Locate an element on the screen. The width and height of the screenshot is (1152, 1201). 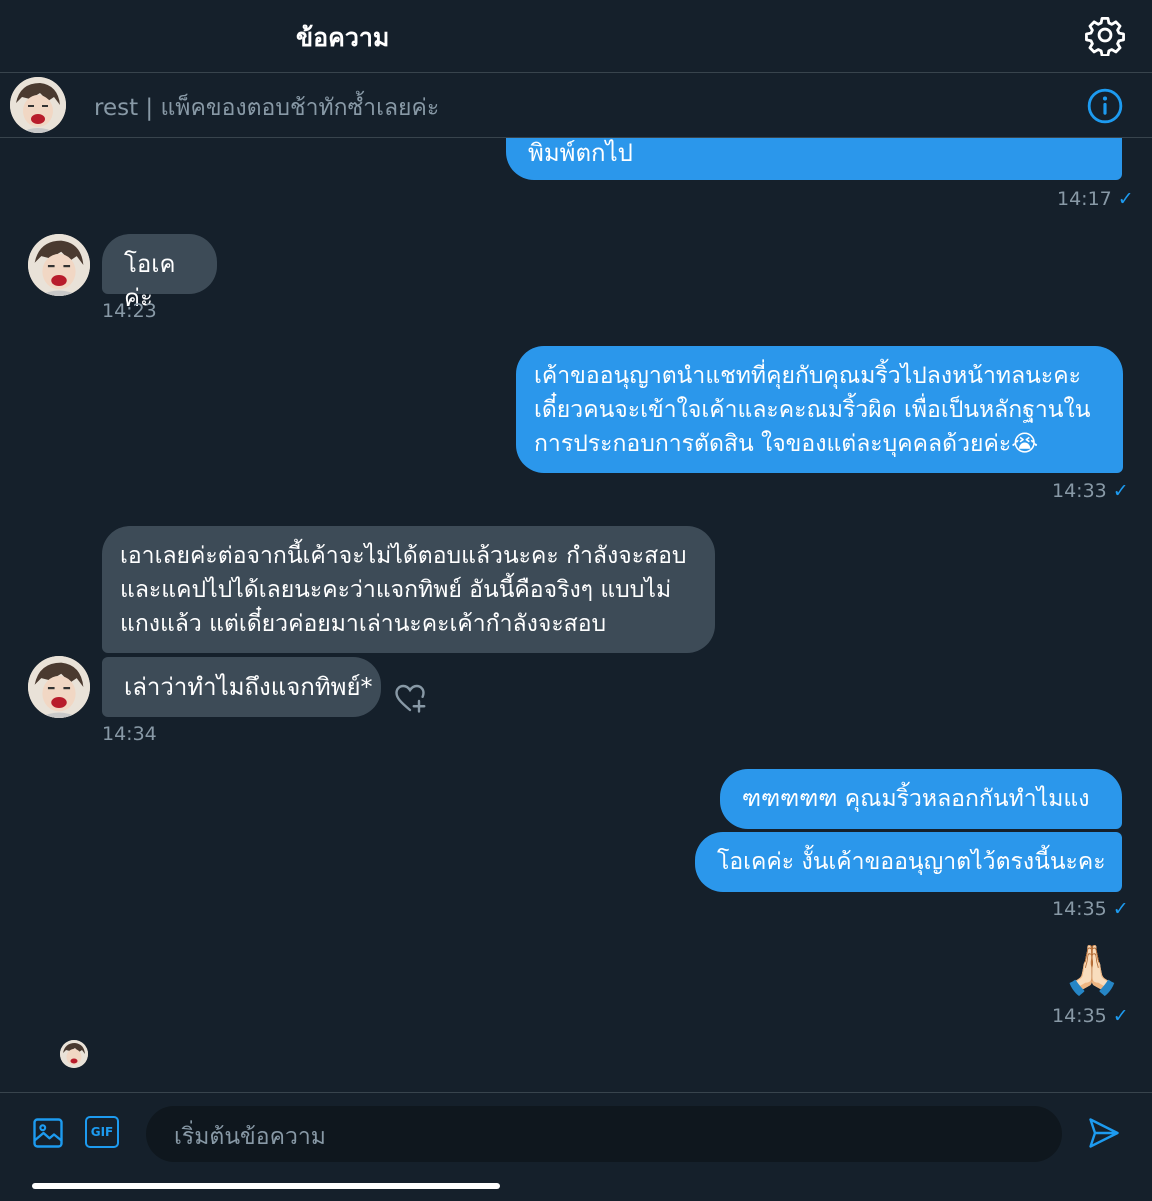
message-text: ฑฑฑฑฑ คุณมริ้วหลอกกันทำไมแง is located at coordinates (916, 799).